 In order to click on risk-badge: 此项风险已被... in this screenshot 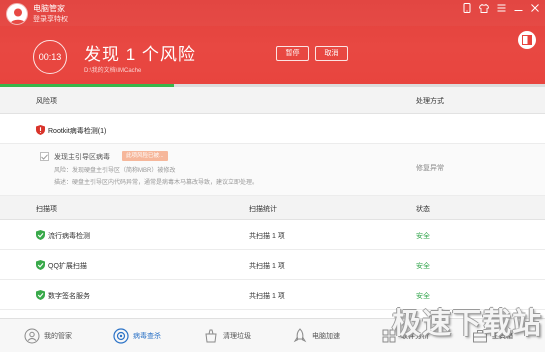, I will do `click(145, 156)`.